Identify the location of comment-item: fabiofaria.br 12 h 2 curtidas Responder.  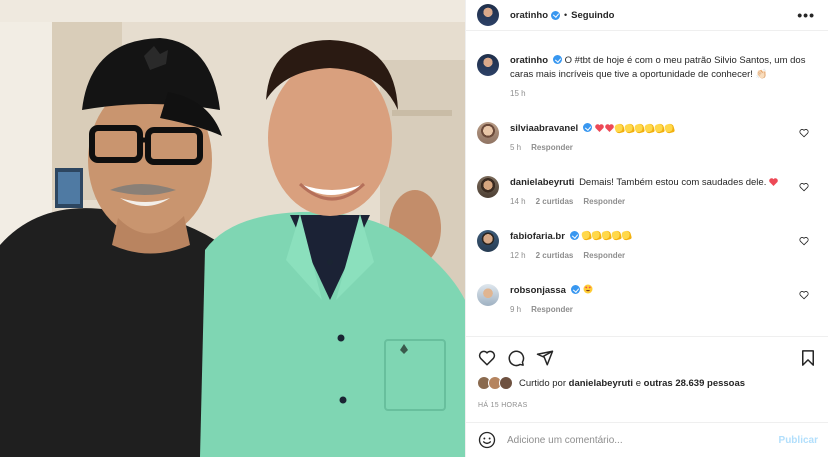
(647, 244).